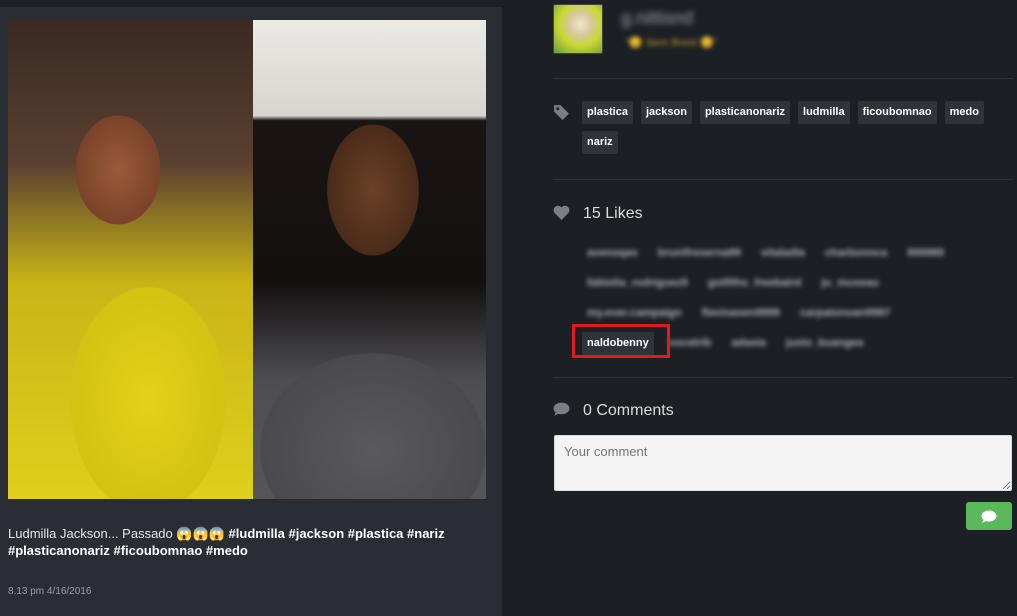 The image size is (1017, 616). What do you see at coordinates (118, 533) in the screenshot?
I see `caption-text: Ludmilla Jackson... Passado 😱😱😱` at bounding box center [118, 533].